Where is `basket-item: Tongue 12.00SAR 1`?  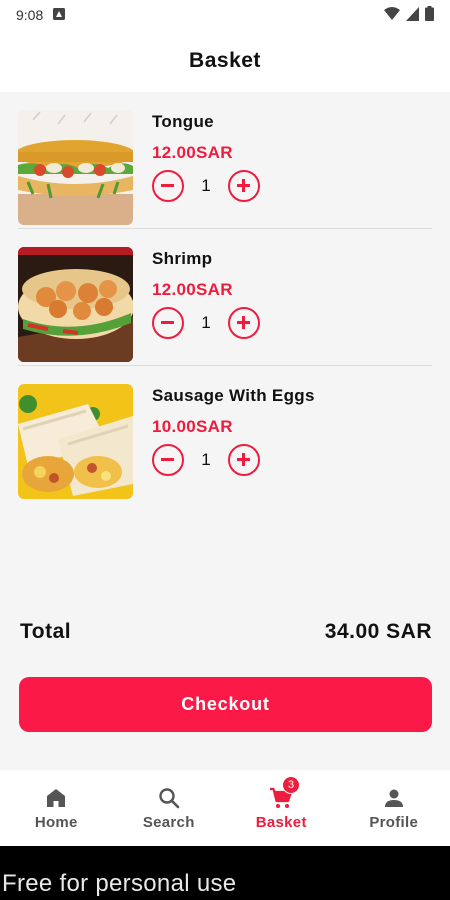
basket-item: Tongue 12.00SAR 1 is located at coordinates (225, 160).